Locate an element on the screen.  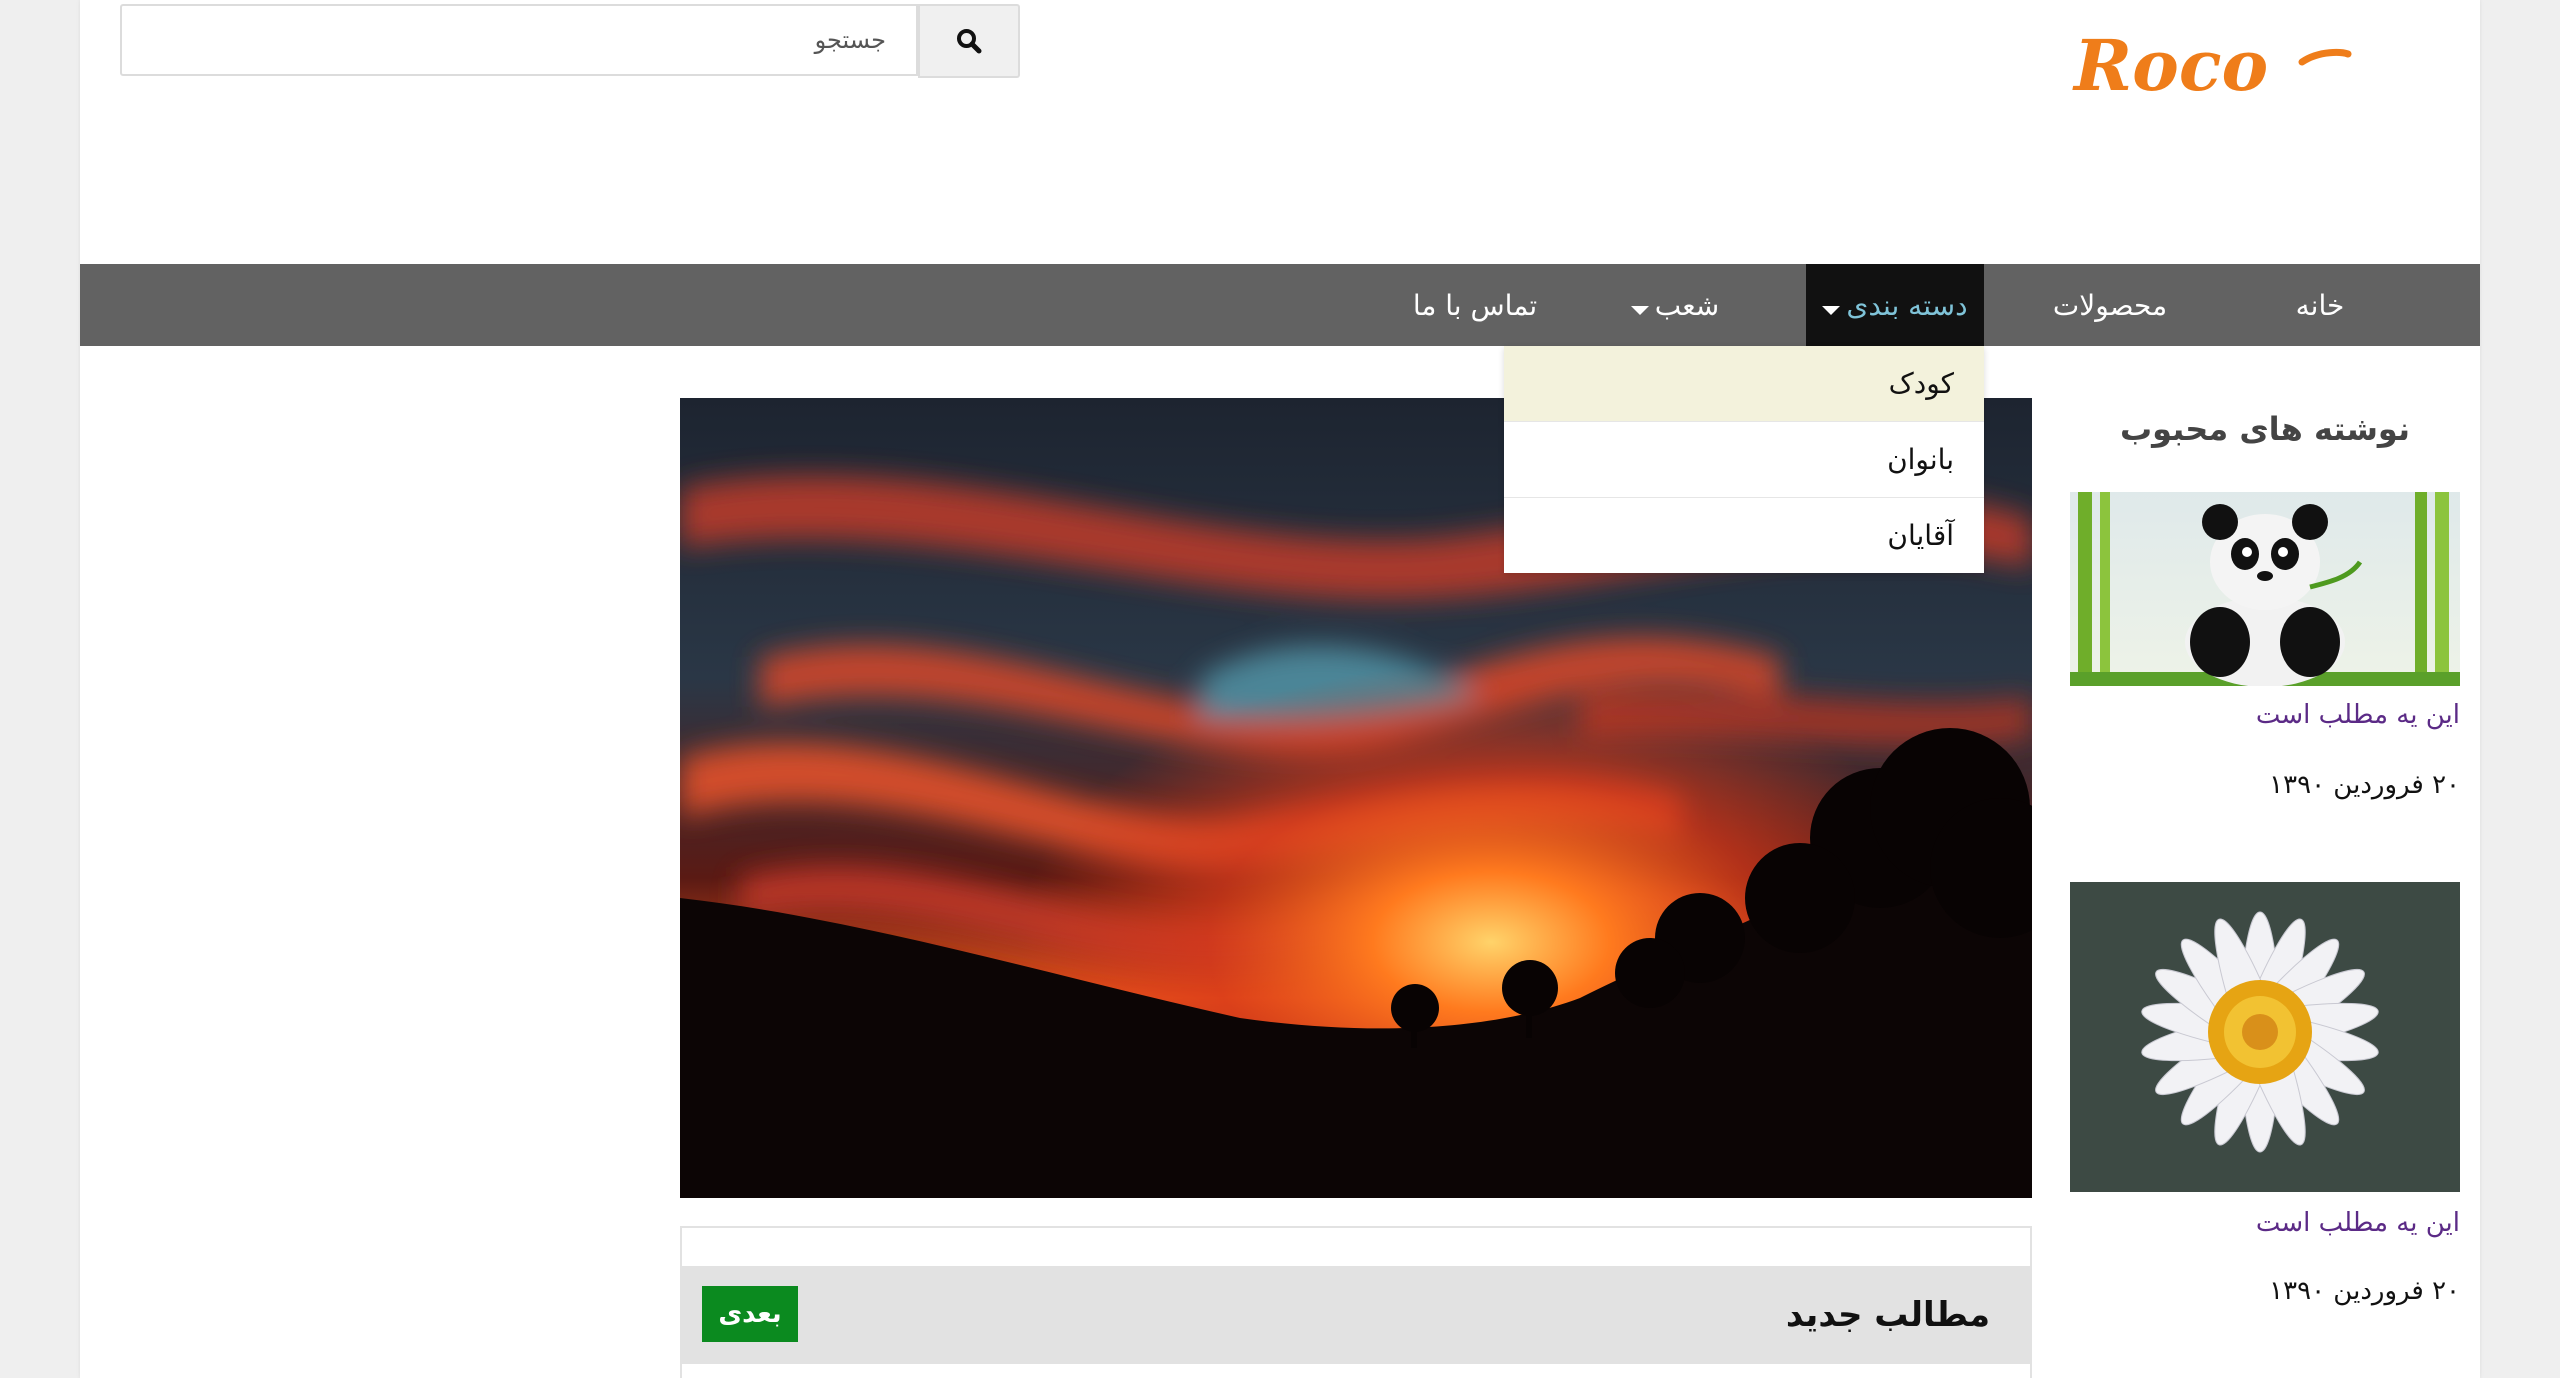
nav-categories-label: دسته بندی is located at coordinates (1907, 305).